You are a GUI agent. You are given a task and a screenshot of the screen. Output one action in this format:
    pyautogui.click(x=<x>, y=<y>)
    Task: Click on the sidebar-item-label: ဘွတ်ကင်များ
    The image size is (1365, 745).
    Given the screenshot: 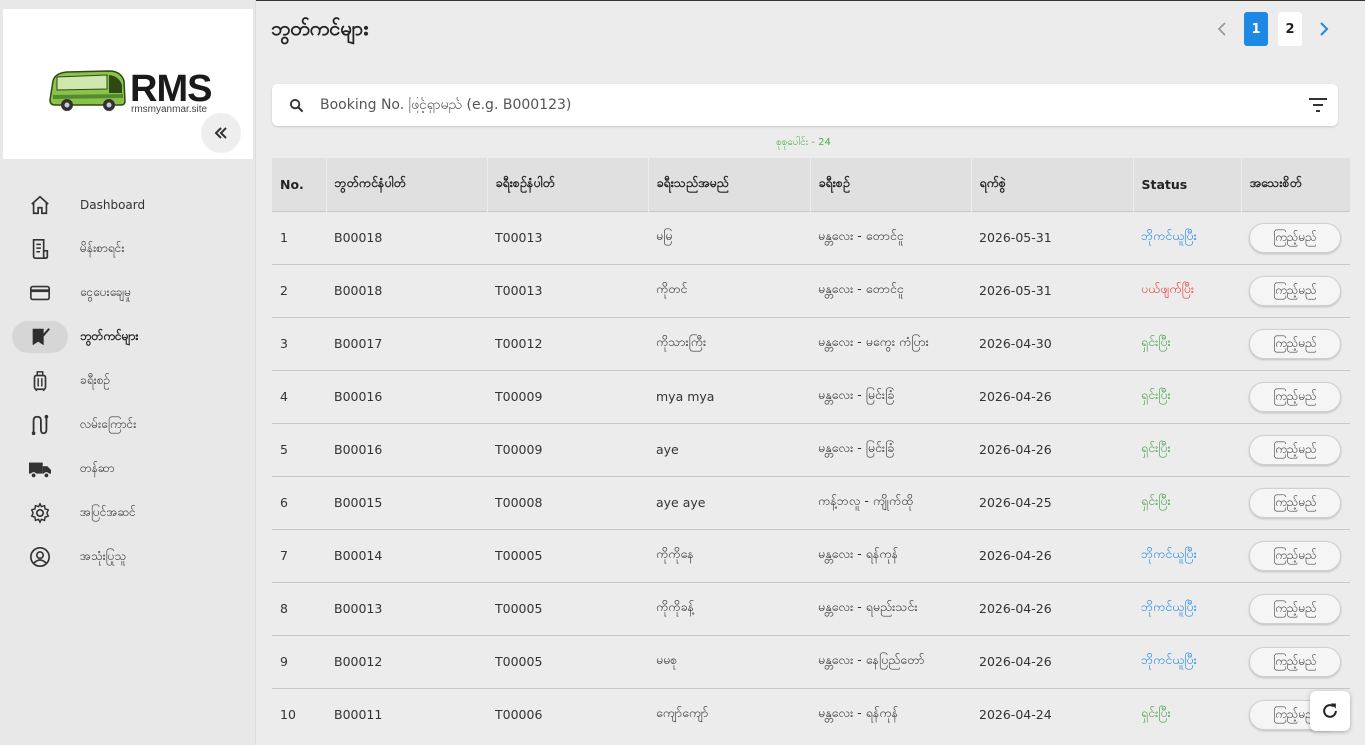 What is the action you would take?
    pyautogui.click(x=109, y=336)
    